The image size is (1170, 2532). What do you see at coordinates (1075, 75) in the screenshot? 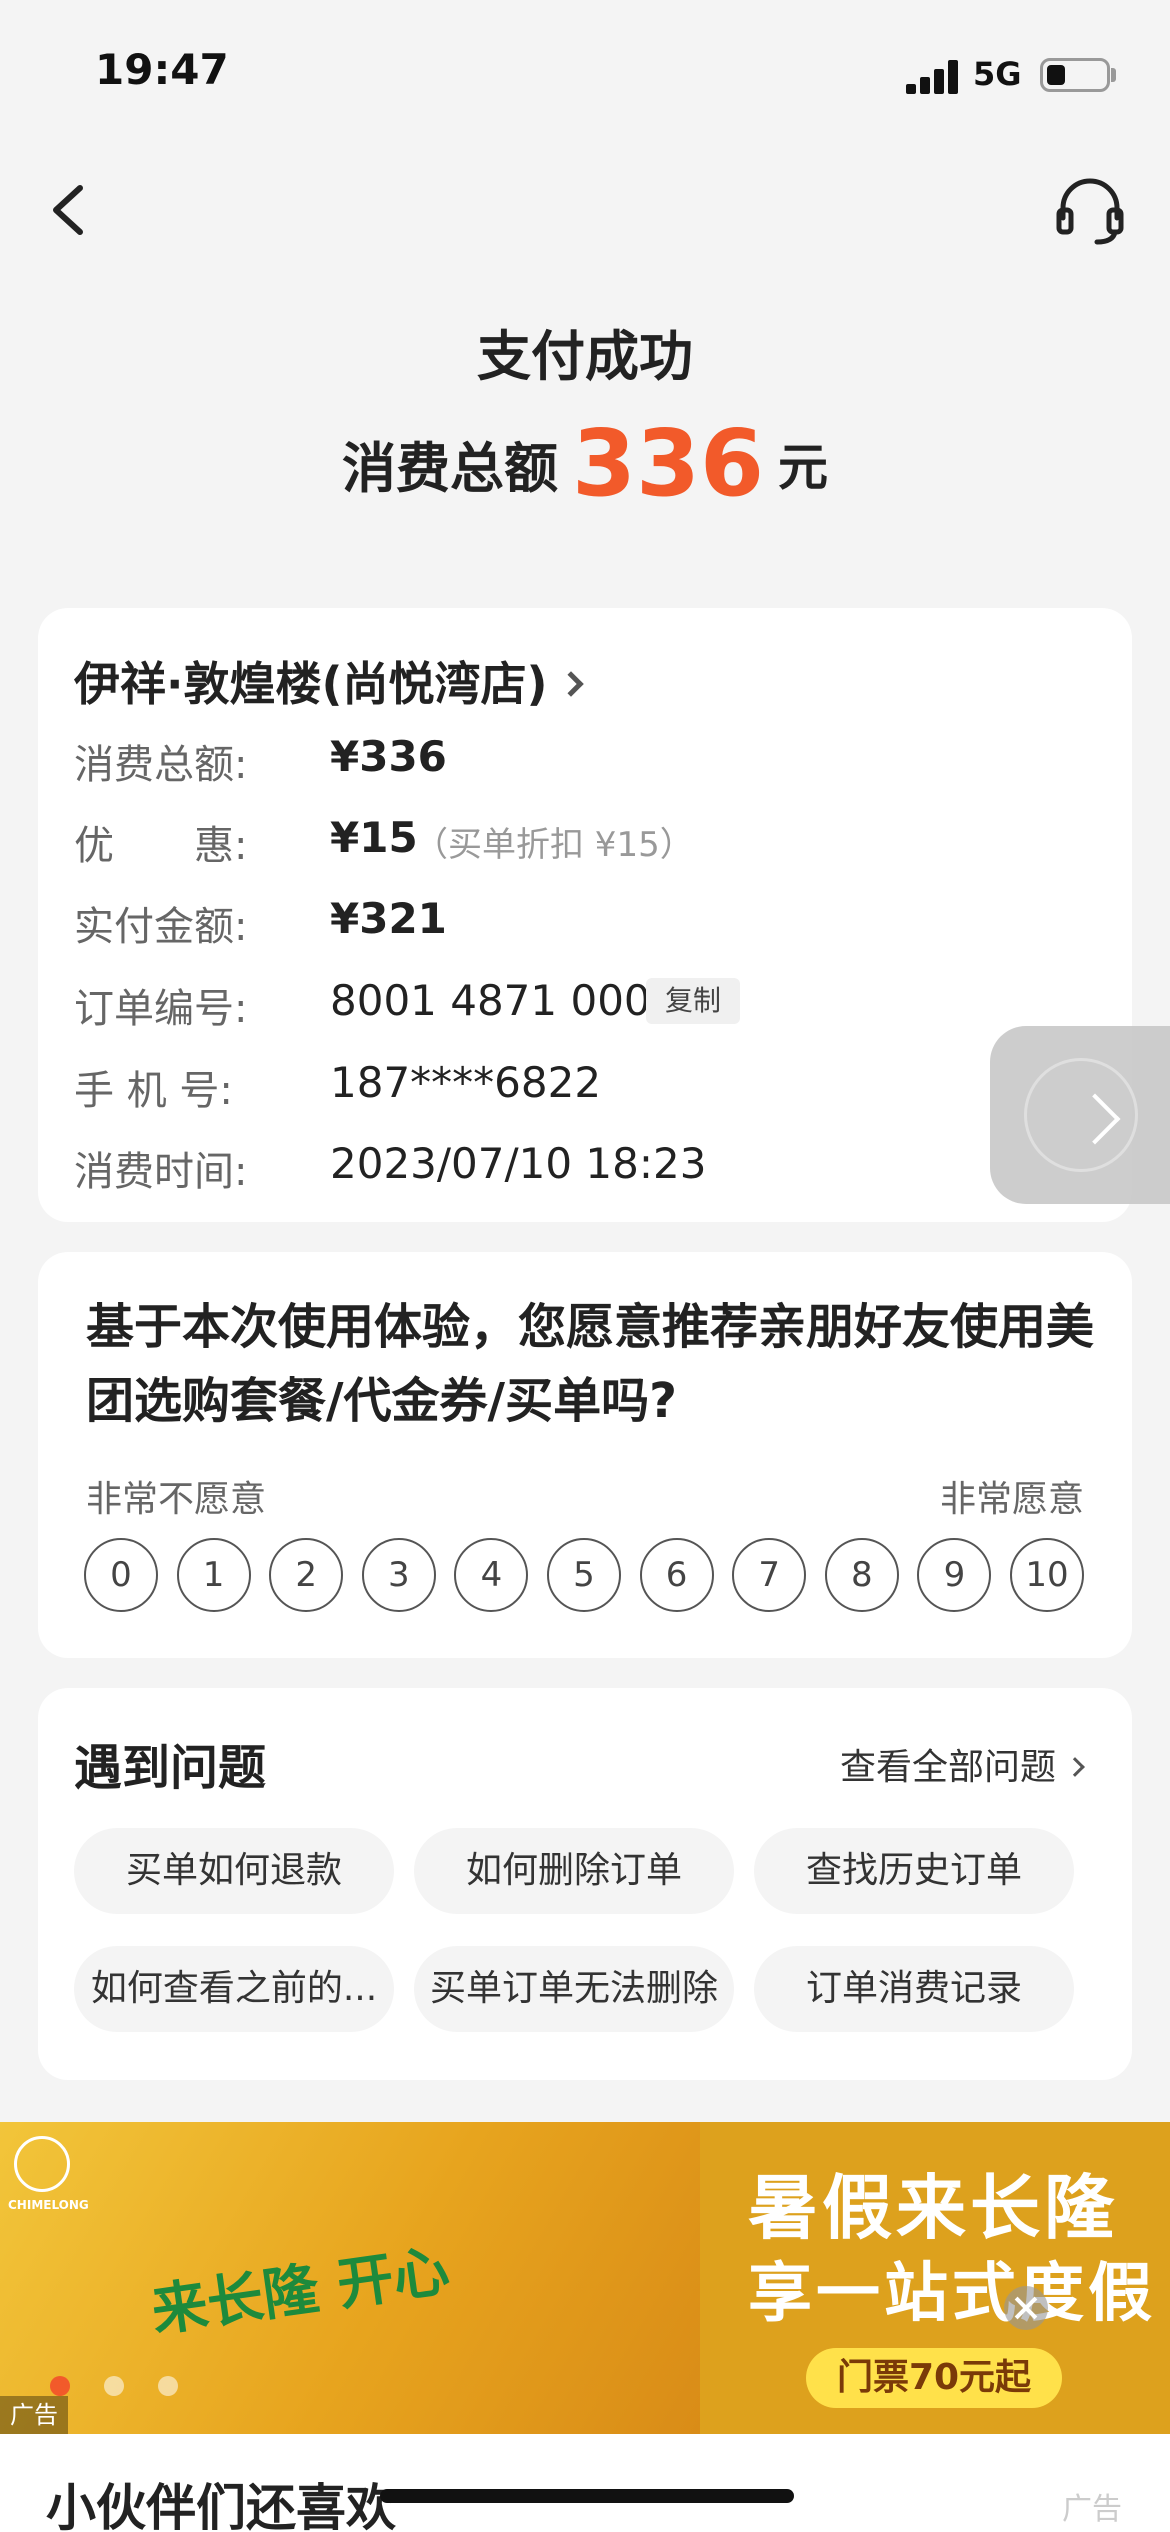
I see `battery-icon` at bounding box center [1075, 75].